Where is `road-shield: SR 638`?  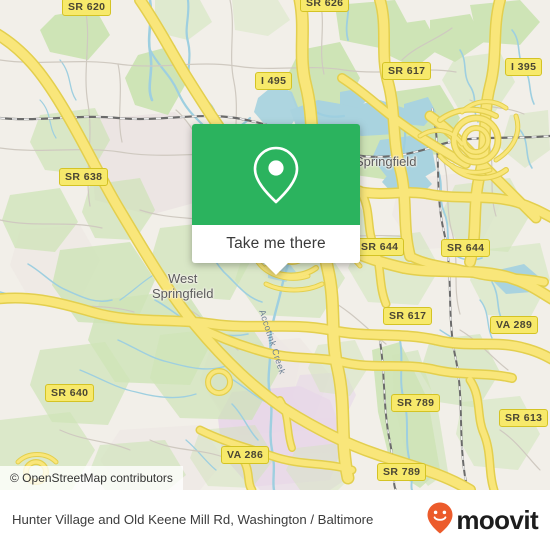
road-shield: SR 638 is located at coordinates (84, 177).